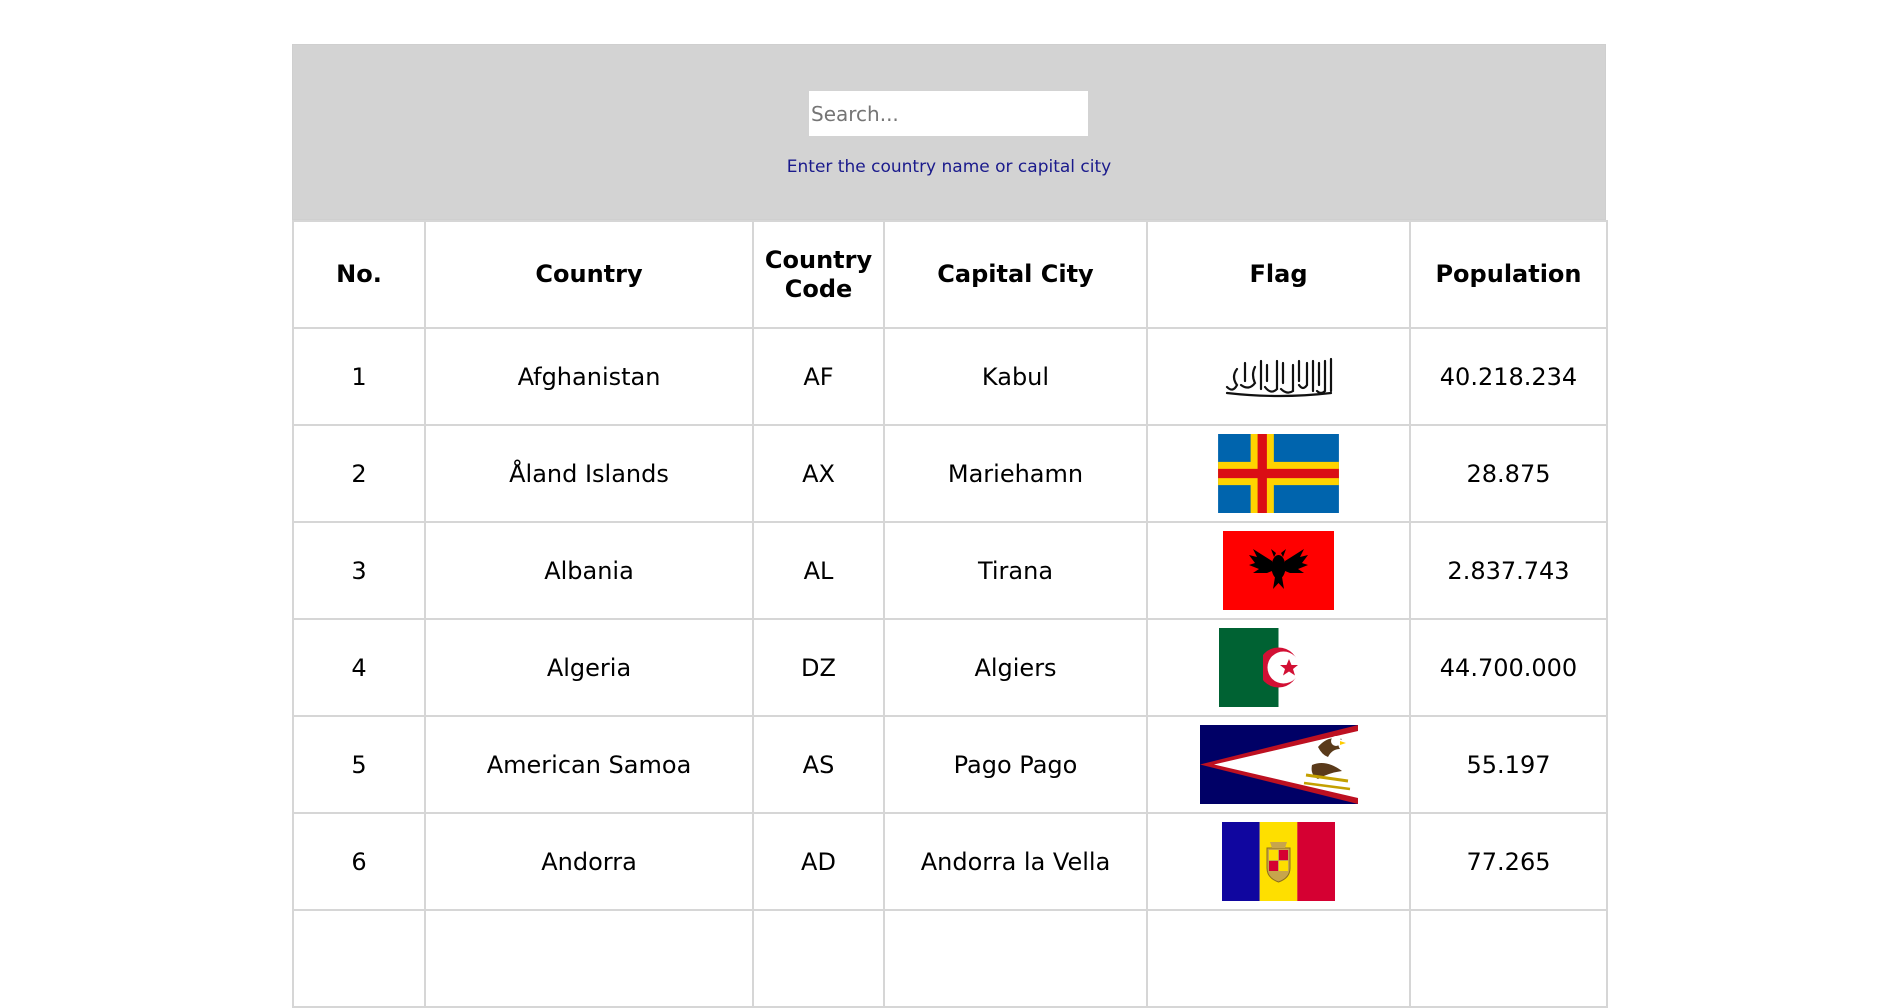 This screenshot has width=1885, height=1008. I want to click on cell-country: American Samoa, so click(589, 764).